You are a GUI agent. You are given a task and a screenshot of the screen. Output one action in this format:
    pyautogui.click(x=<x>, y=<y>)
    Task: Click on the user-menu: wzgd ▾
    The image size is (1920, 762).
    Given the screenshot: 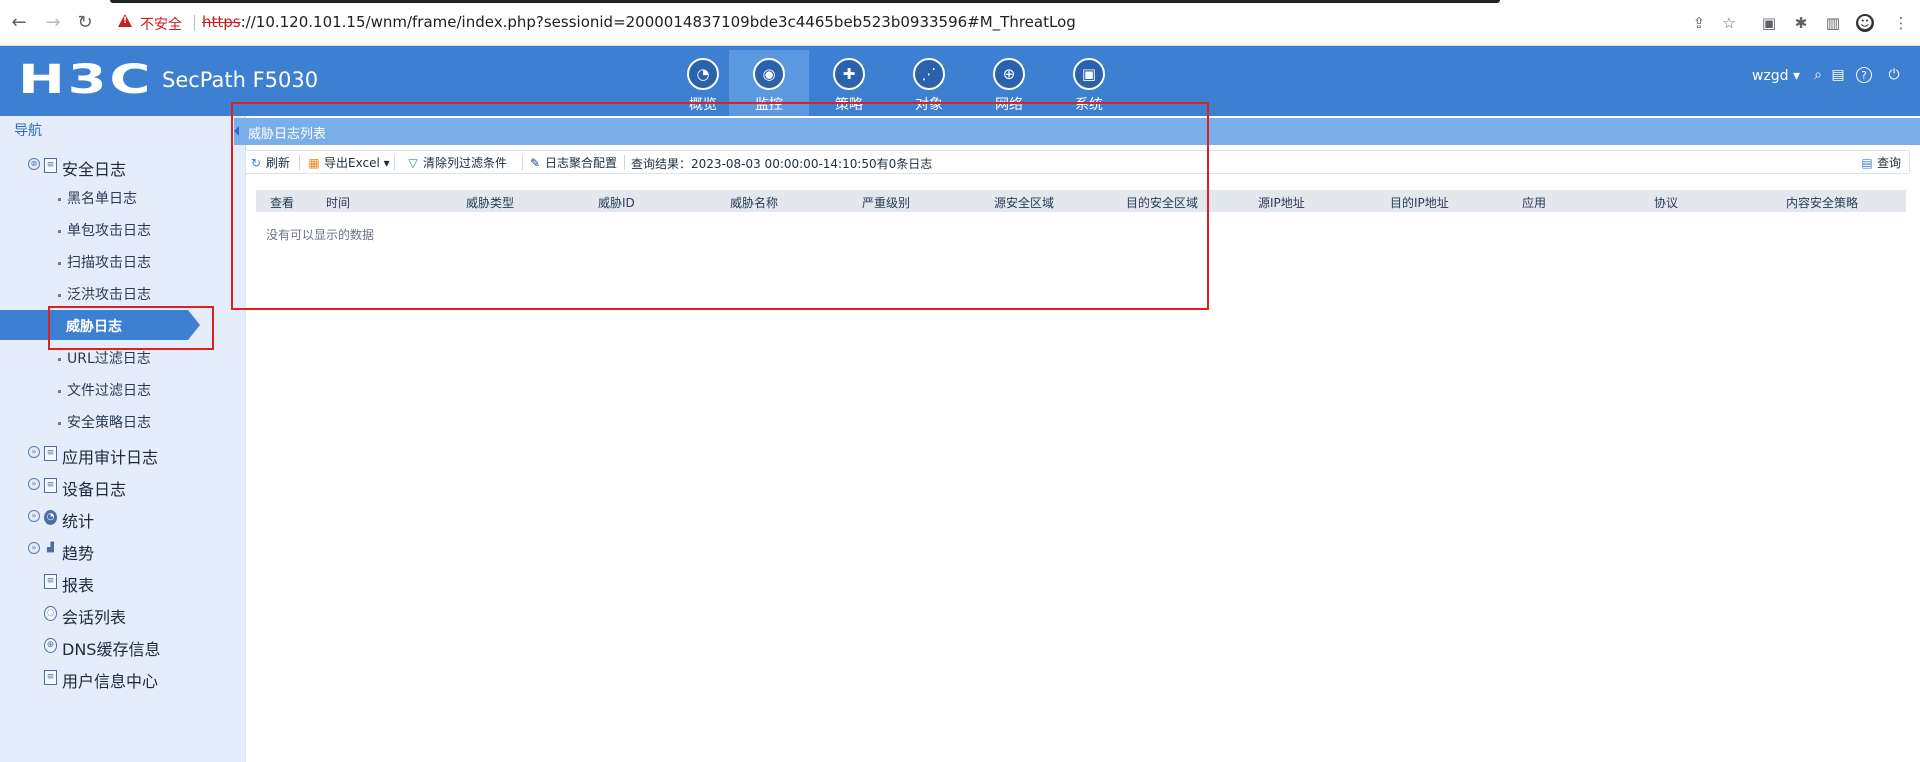 What is the action you would take?
    pyautogui.click(x=1776, y=76)
    